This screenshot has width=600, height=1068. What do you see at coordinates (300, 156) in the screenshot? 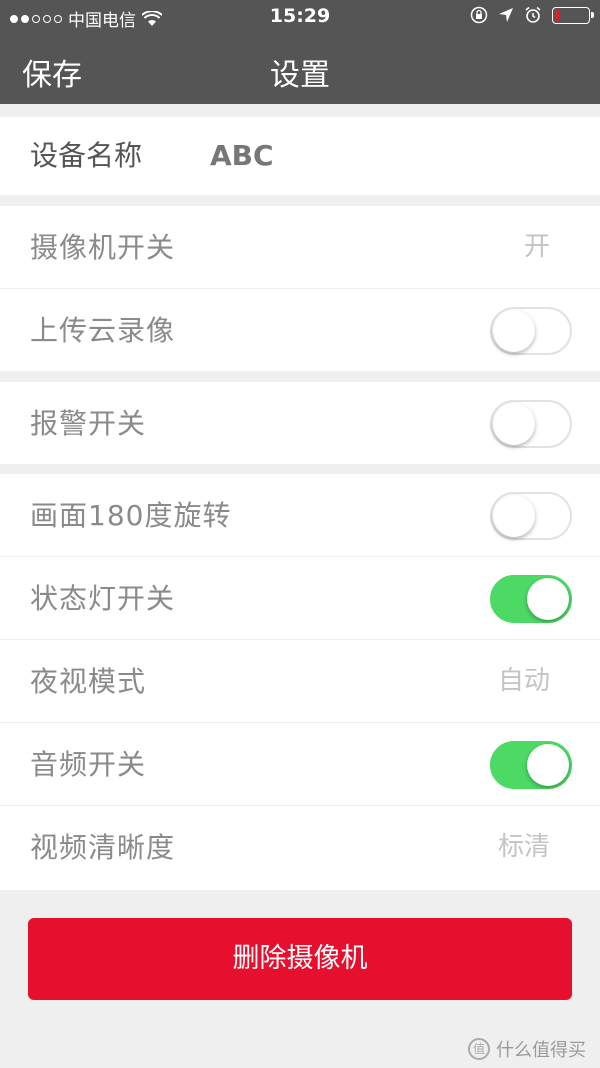
I see `device-name-row: 设备名称 ABC` at bounding box center [300, 156].